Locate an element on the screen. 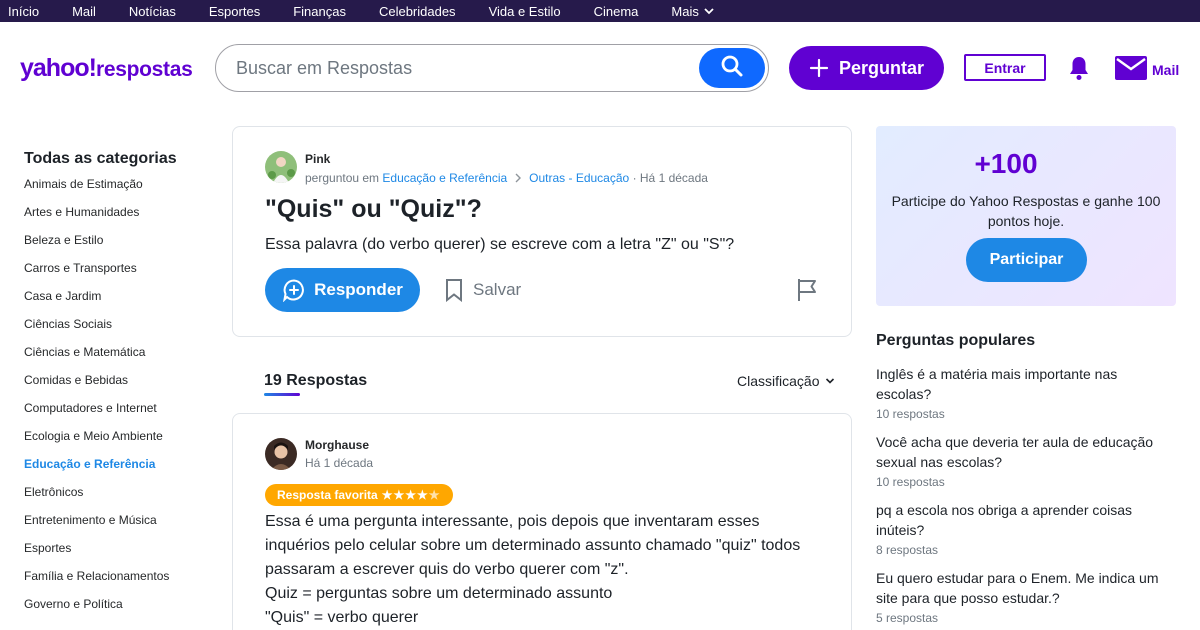  category-item-beleza-e-estilo: Beleza e Estilo is located at coordinates (119, 246).